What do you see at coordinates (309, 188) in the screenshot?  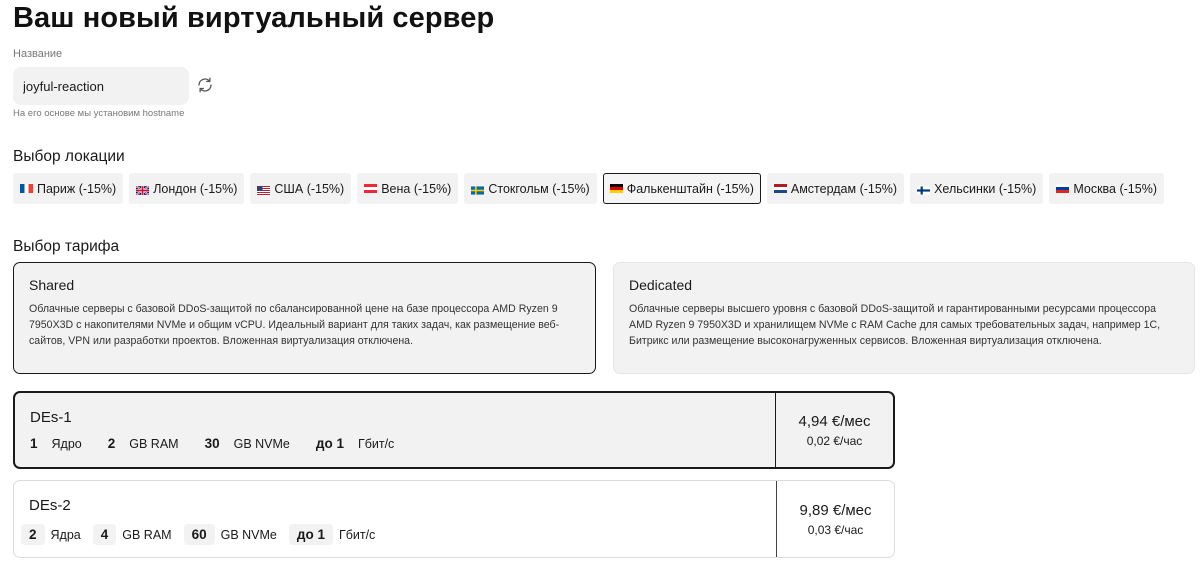 I see `location-label: США (-15%)` at bounding box center [309, 188].